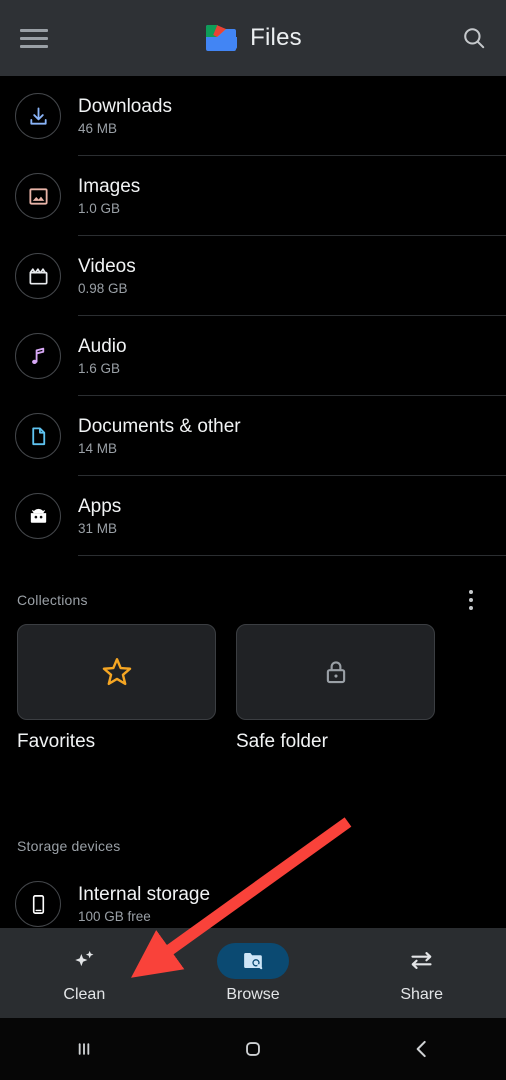  I want to click on category-name: Images, so click(109, 186).